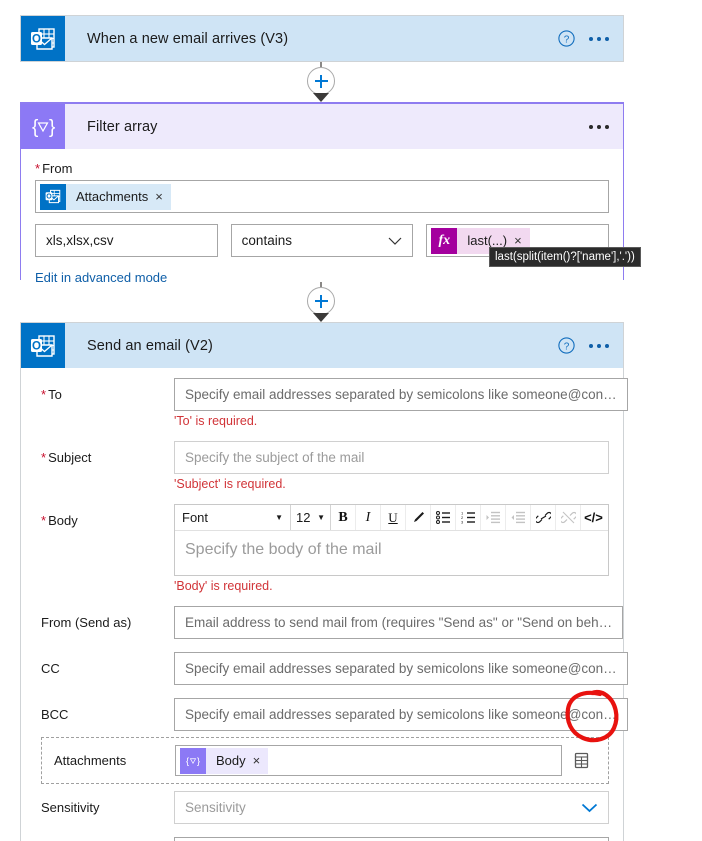 The image size is (702, 841). Describe the element at coordinates (487, 240) in the screenshot. I see `token-label: last(...)` at that location.